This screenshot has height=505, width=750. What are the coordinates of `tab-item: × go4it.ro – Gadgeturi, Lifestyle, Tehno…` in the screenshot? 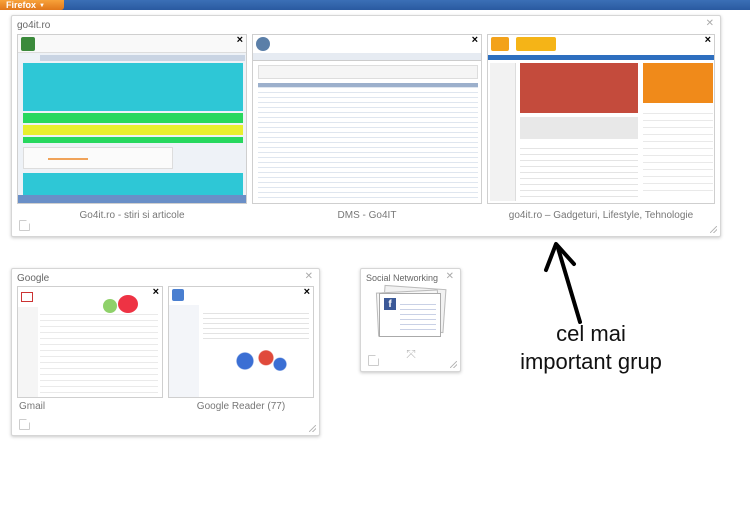 It's located at (601, 129).